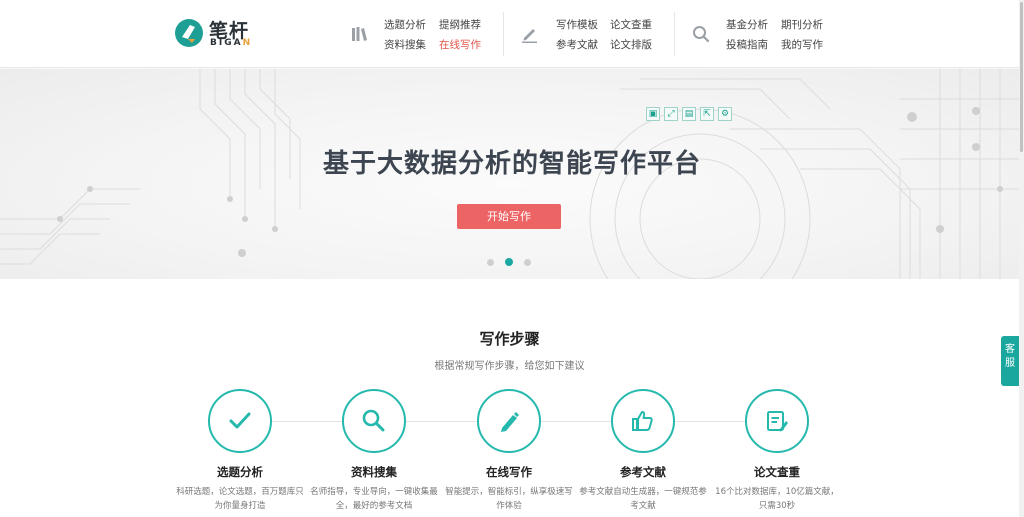 The width and height of the screenshot is (1024, 517). I want to click on page-scrollbar, so click(1021, 258).